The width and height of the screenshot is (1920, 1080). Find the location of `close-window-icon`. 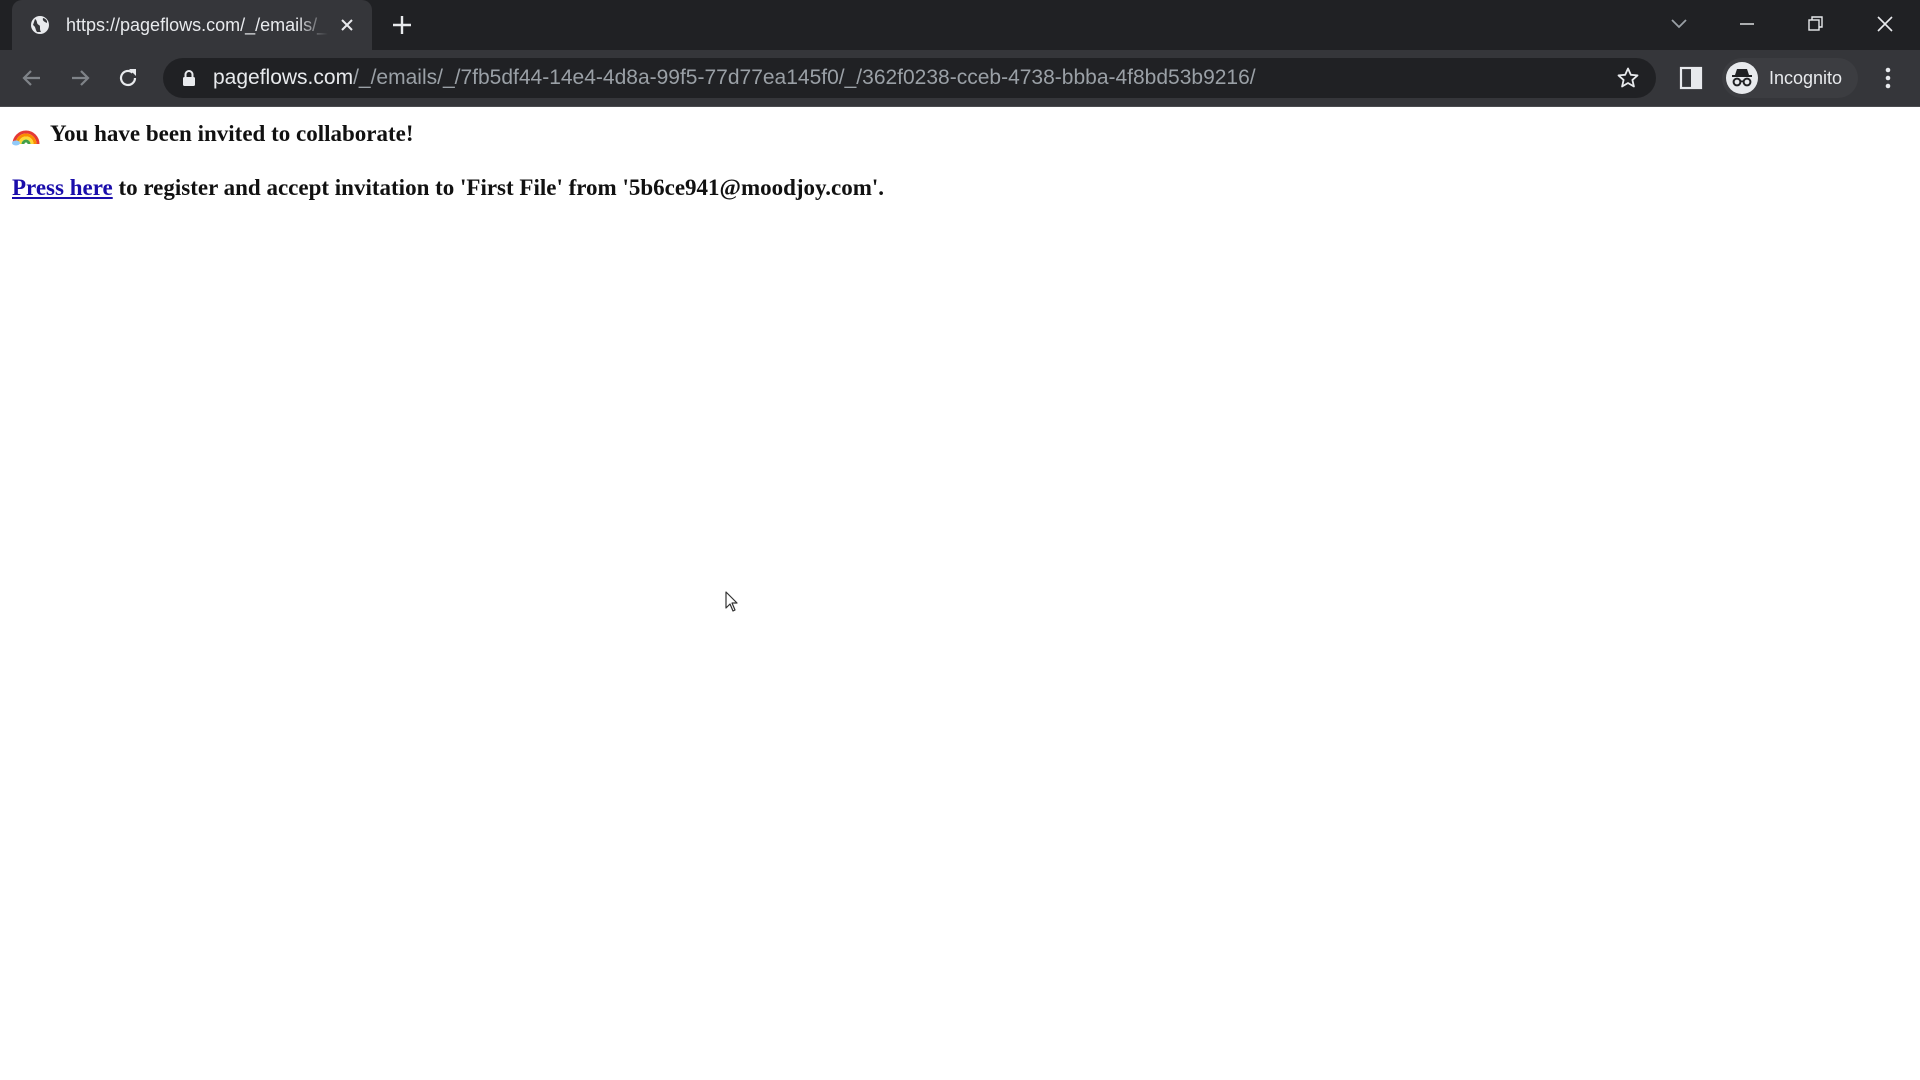

close-window-icon is located at coordinates (1885, 24).